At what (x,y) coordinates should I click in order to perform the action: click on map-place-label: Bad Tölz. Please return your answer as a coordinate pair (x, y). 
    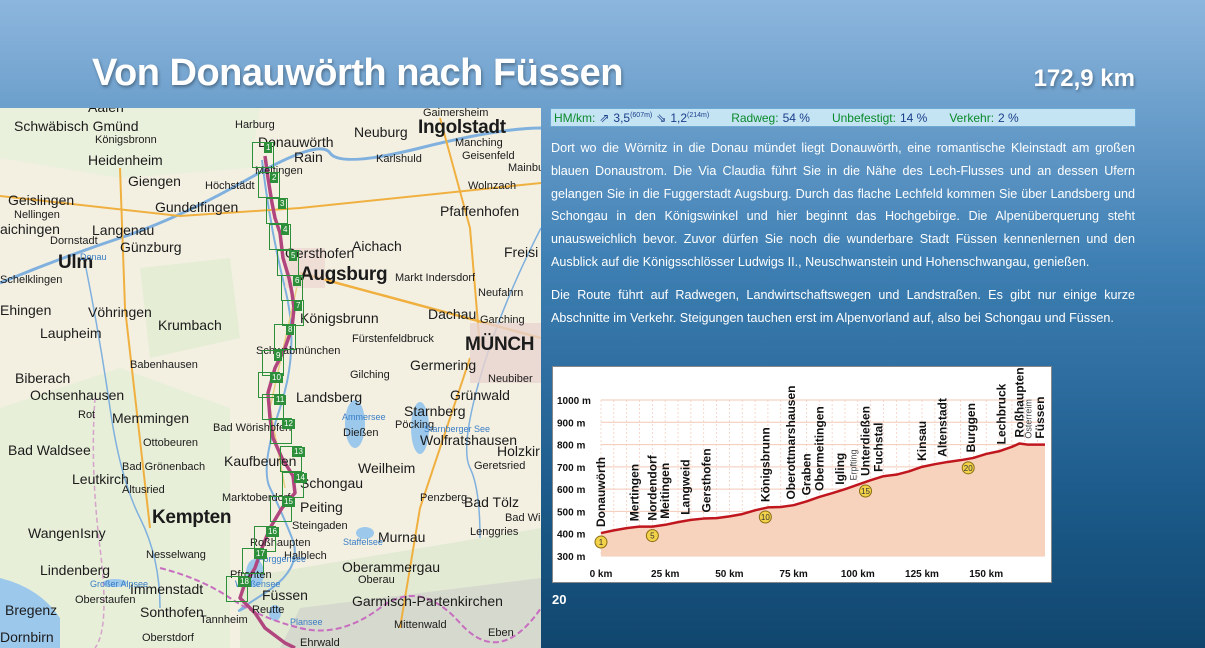
    Looking at the image, I should click on (491, 502).